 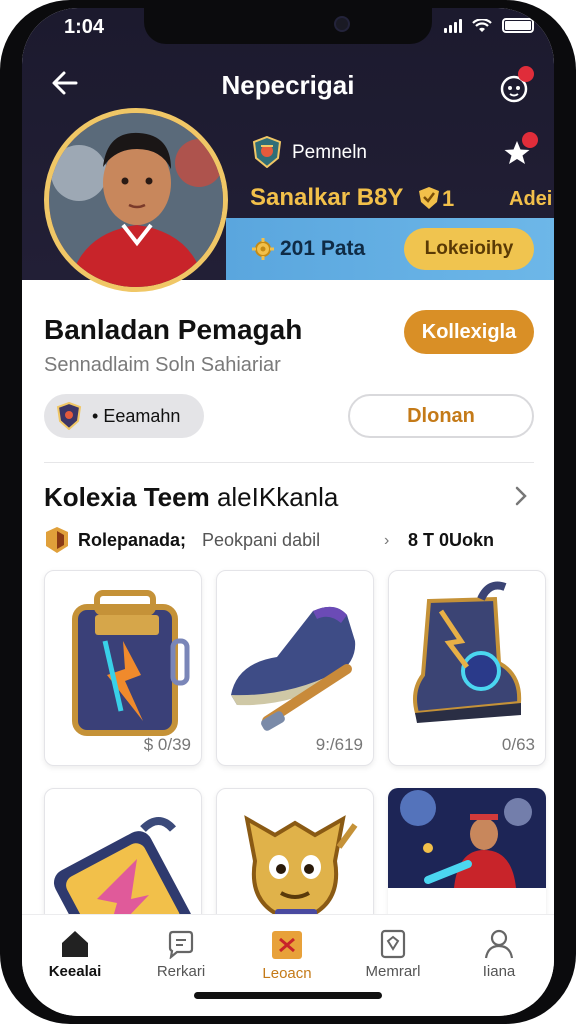 What do you see at coordinates (526, 74) in the screenshot?
I see `notification-dot` at bounding box center [526, 74].